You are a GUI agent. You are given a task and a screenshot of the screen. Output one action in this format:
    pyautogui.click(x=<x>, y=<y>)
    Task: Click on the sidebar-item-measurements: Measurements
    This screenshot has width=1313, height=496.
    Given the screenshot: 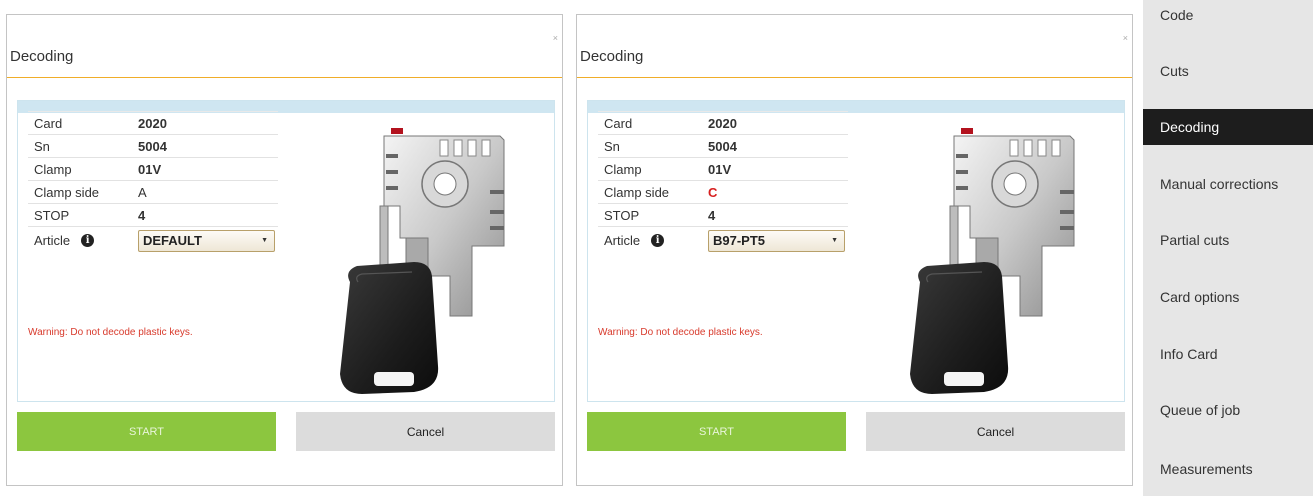 What is the action you would take?
    pyautogui.click(x=1228, y=469)
    